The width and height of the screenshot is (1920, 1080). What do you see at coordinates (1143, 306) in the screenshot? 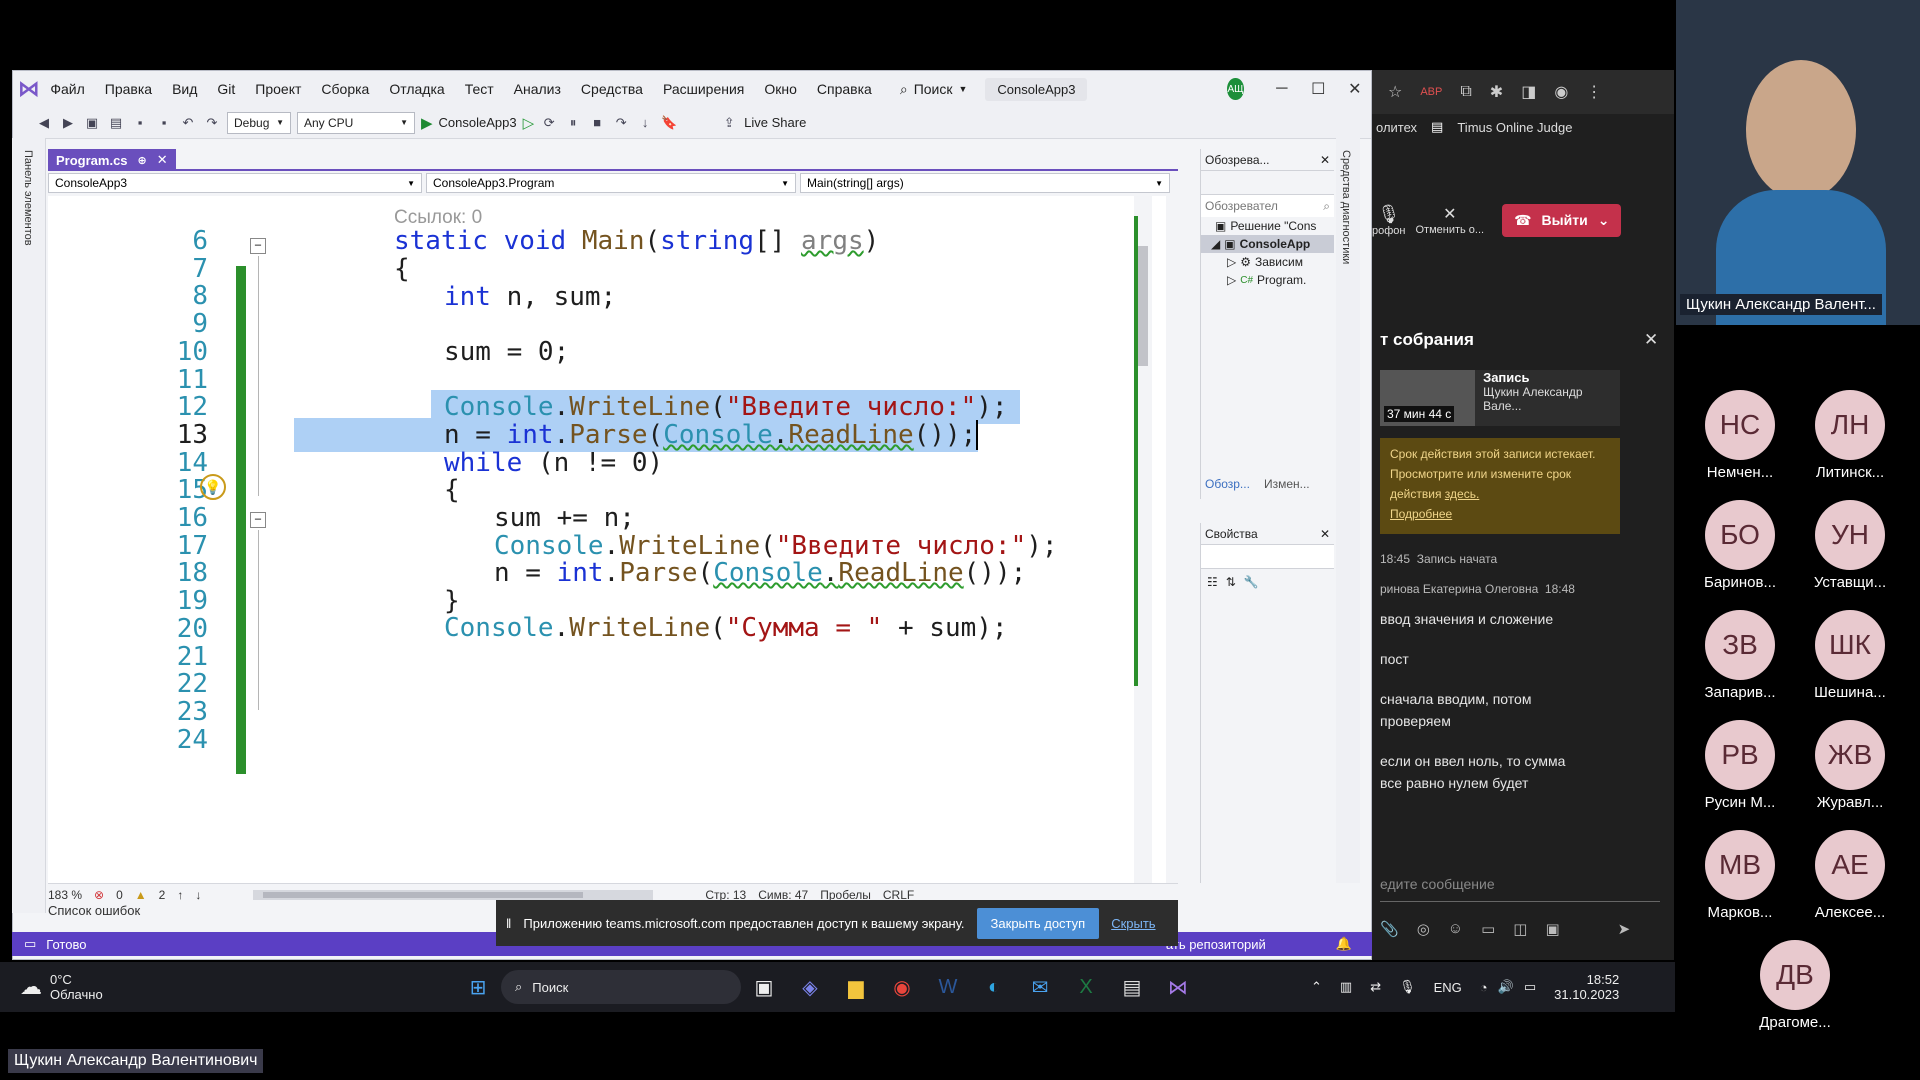
I see `scrollbar-thumb` at bounding box center [1143, 306].